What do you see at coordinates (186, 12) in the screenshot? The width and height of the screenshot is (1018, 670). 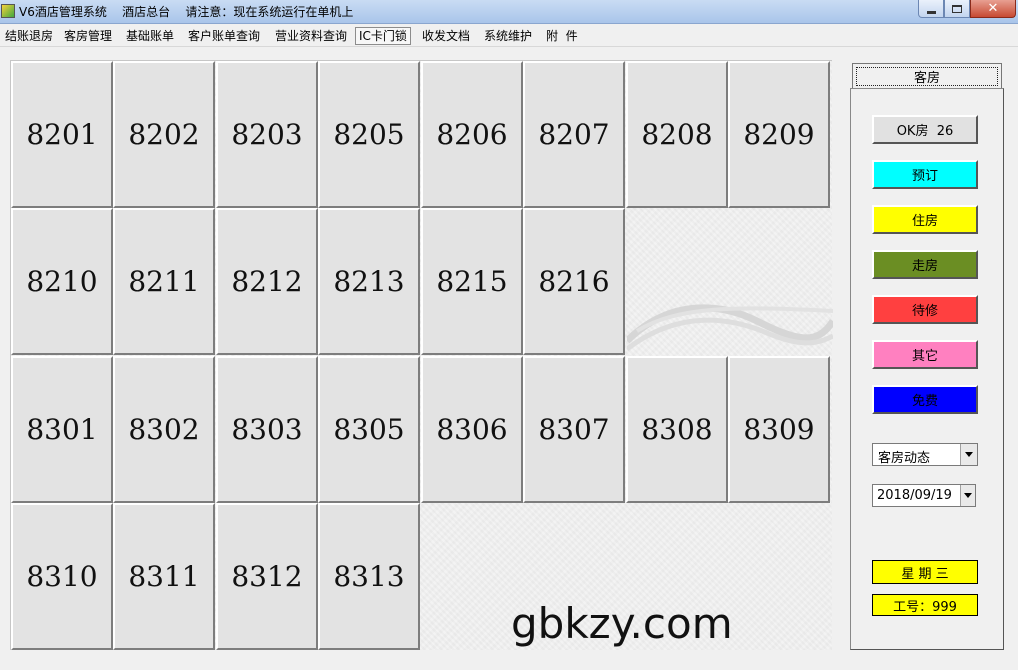 I see `window-title: V6酒店管理系统 酒店总台 请注意：现在系统运行在单机上` at bounding box center [186, 12].